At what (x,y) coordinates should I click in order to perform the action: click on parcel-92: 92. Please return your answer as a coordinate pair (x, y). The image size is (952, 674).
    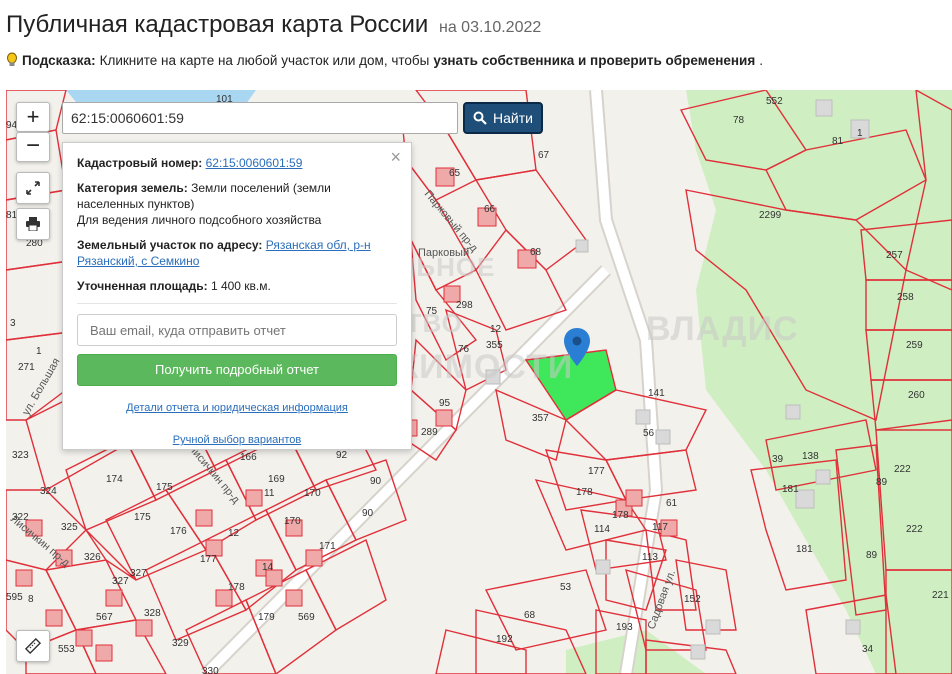
    Looking at the image, I should click on (342, 455).